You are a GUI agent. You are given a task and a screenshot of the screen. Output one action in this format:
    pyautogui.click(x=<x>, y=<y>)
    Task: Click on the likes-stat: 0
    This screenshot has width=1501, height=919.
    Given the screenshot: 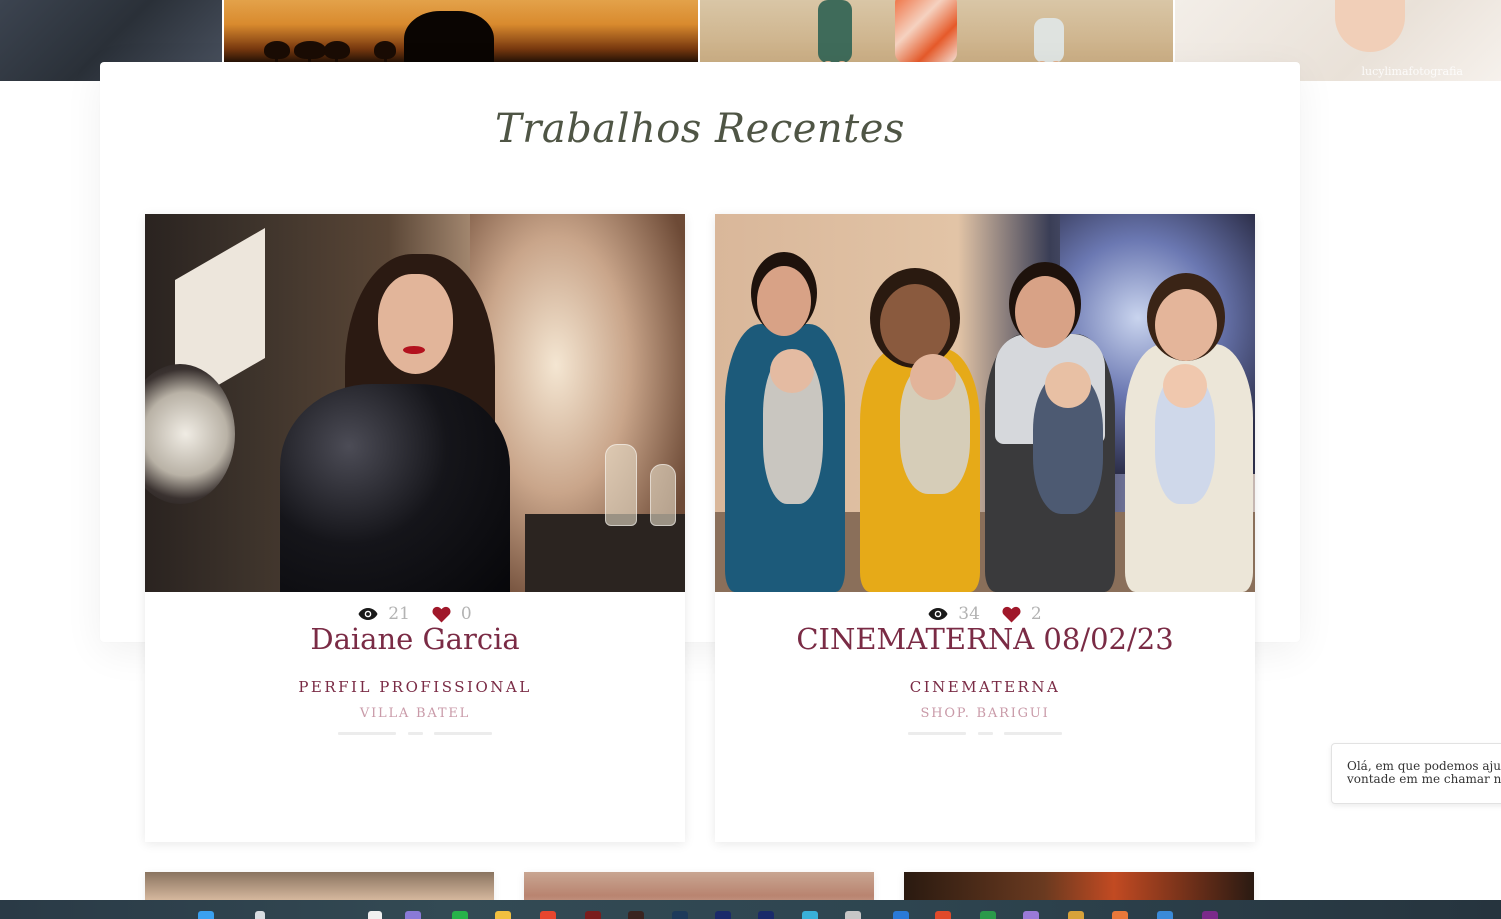 What is the action you would take?
    pyautogui.click(x=452, y=614)
    